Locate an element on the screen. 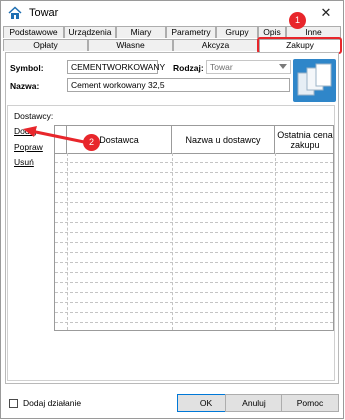 The height and width of the screenshot is (420, 345). nazwa-input: Cement workowany 32,5 is located at coordinates (178, 85).